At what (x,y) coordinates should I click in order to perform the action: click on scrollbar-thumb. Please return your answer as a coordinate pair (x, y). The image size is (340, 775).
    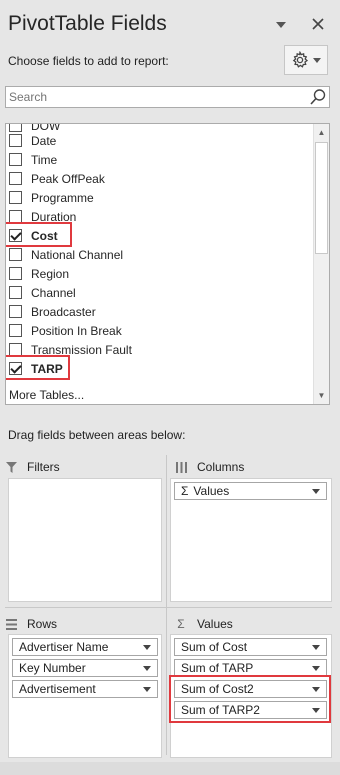
    Looking at the image, I should click on (321, 198).